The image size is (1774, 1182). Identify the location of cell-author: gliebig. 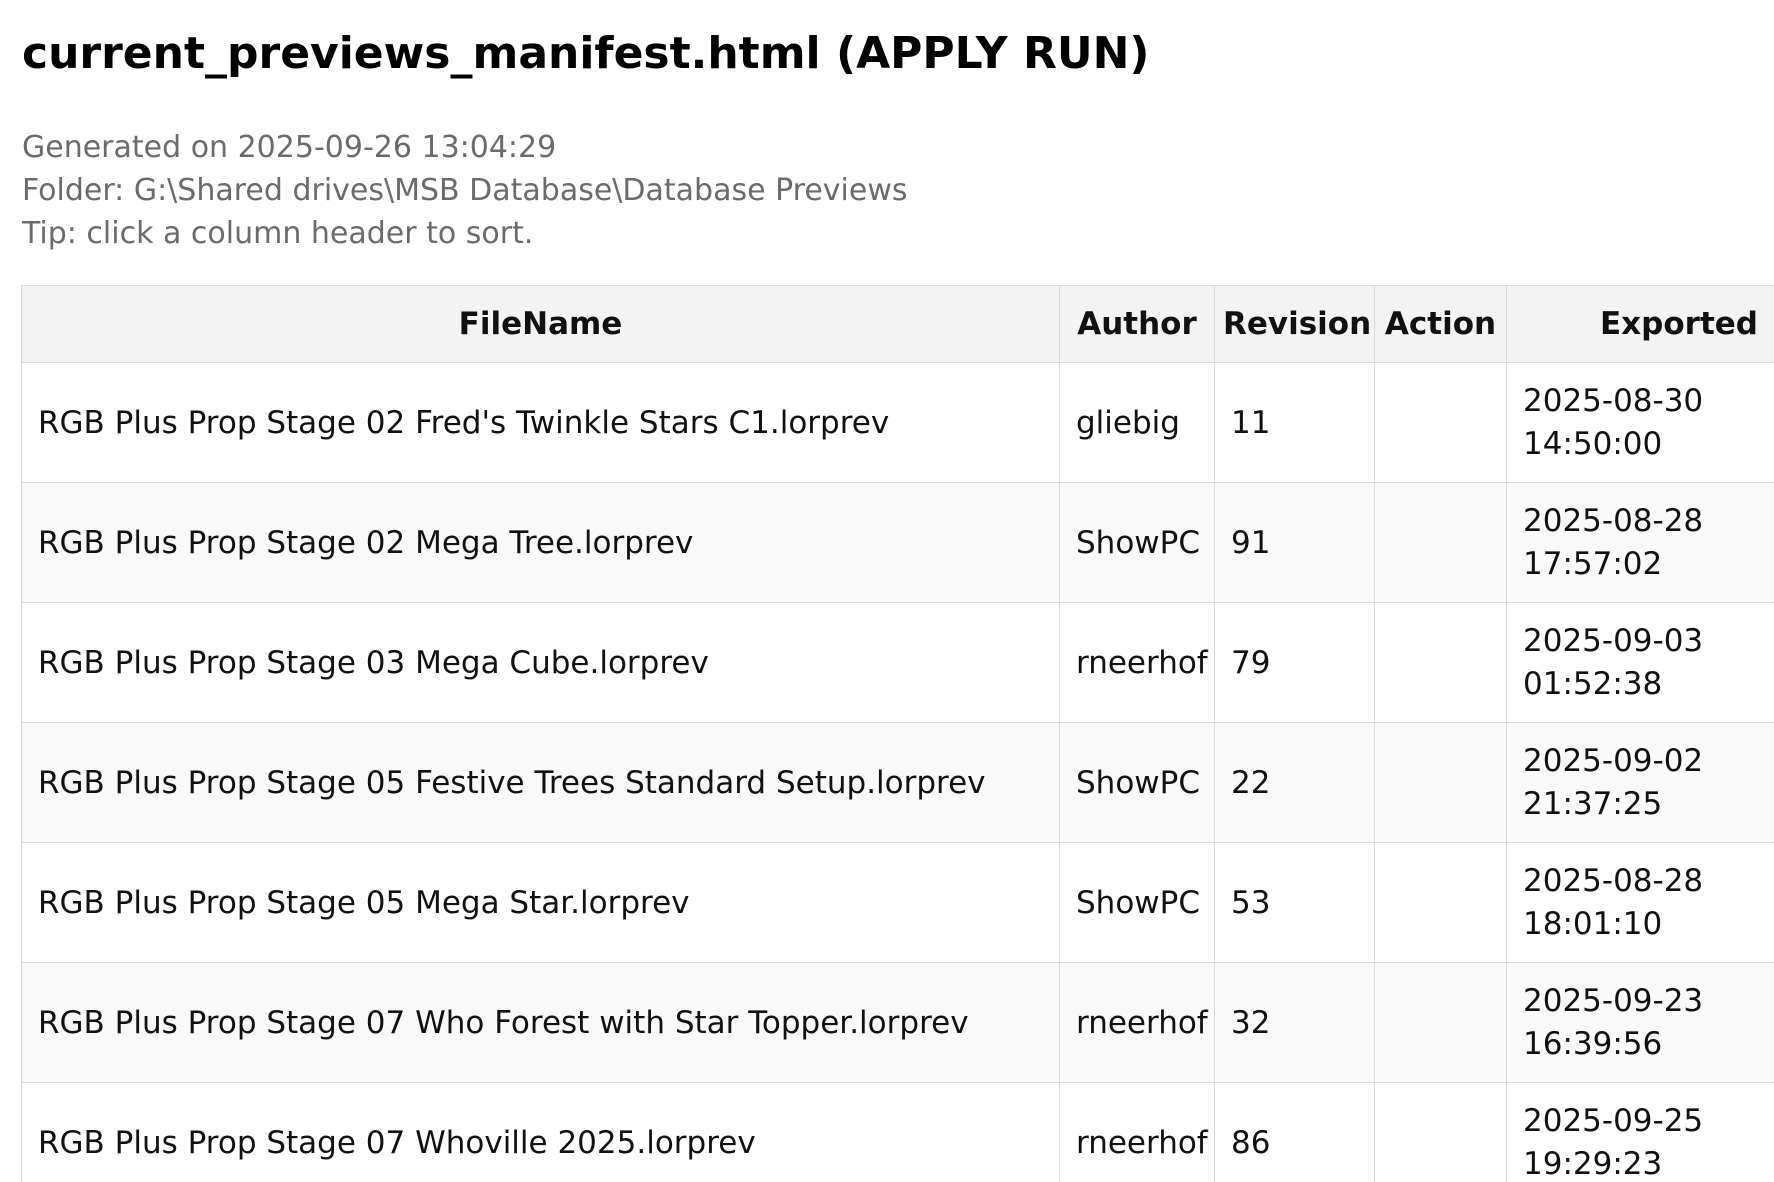
(1137, 422).